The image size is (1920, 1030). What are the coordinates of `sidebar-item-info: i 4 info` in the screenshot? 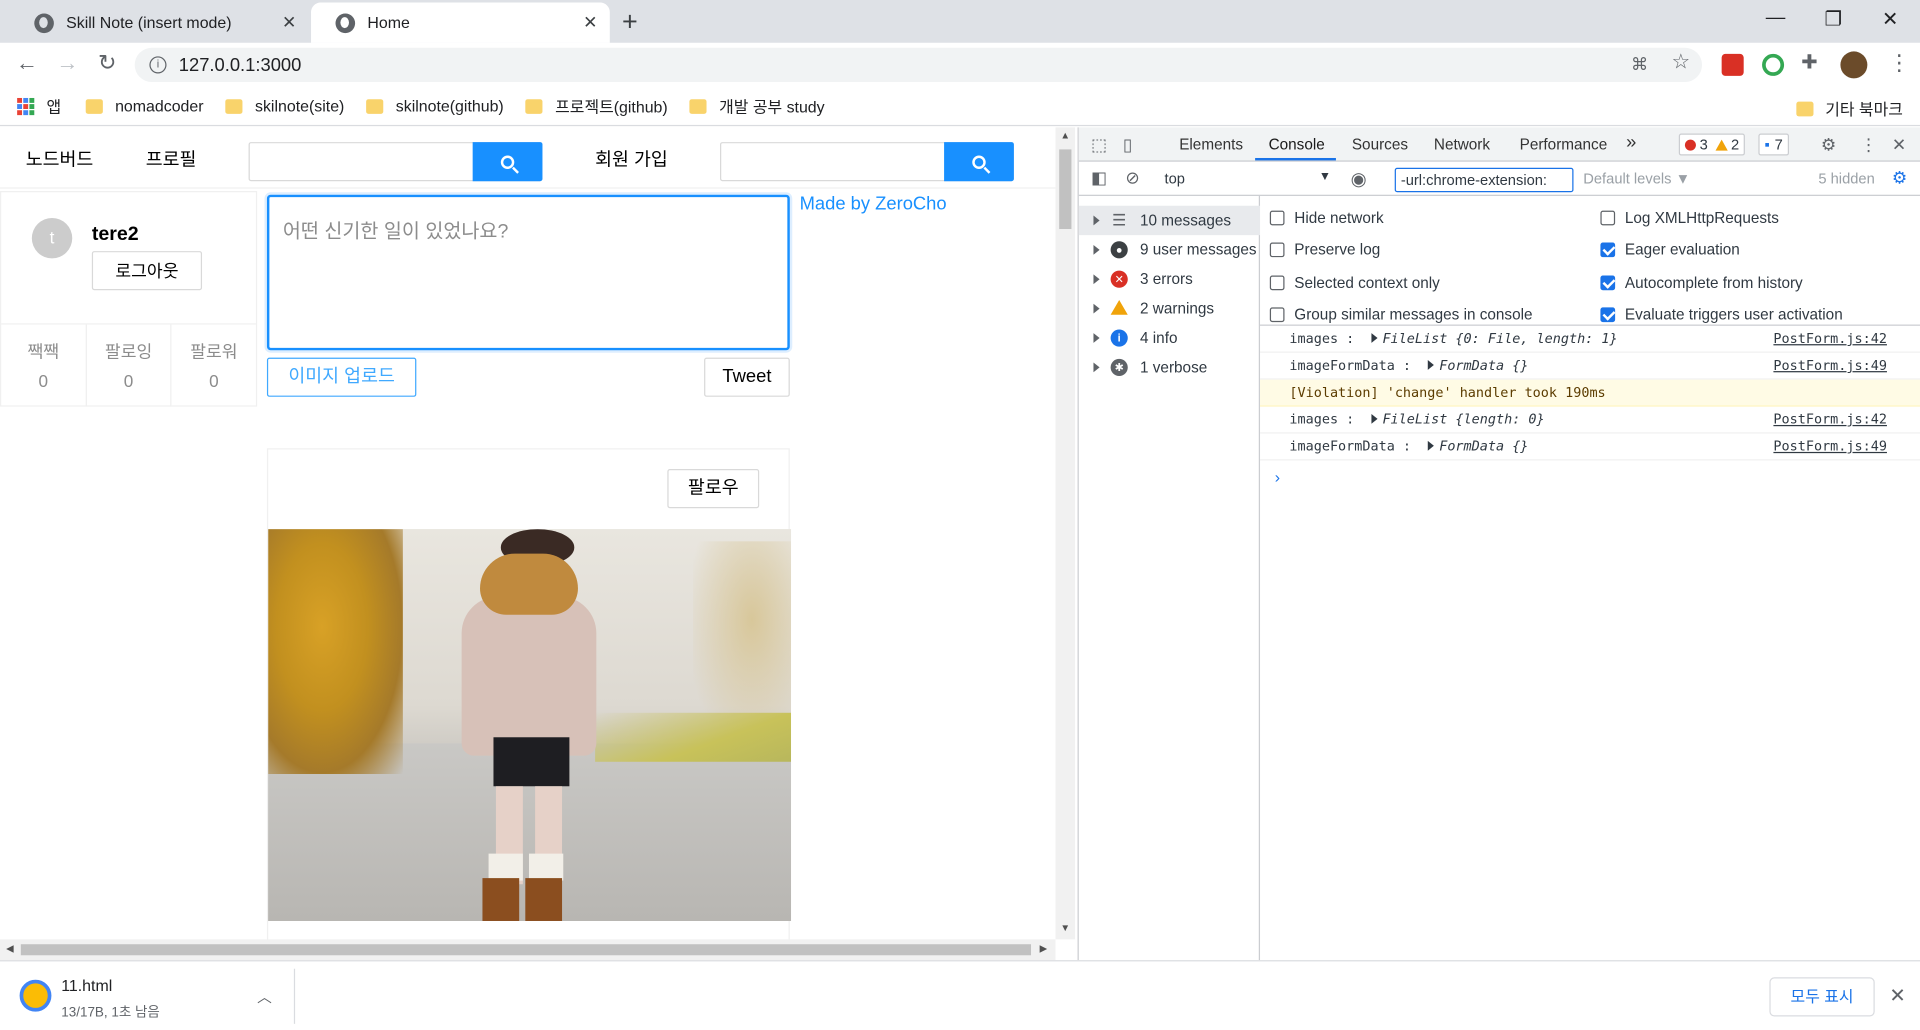 It's located at (1169, 337).